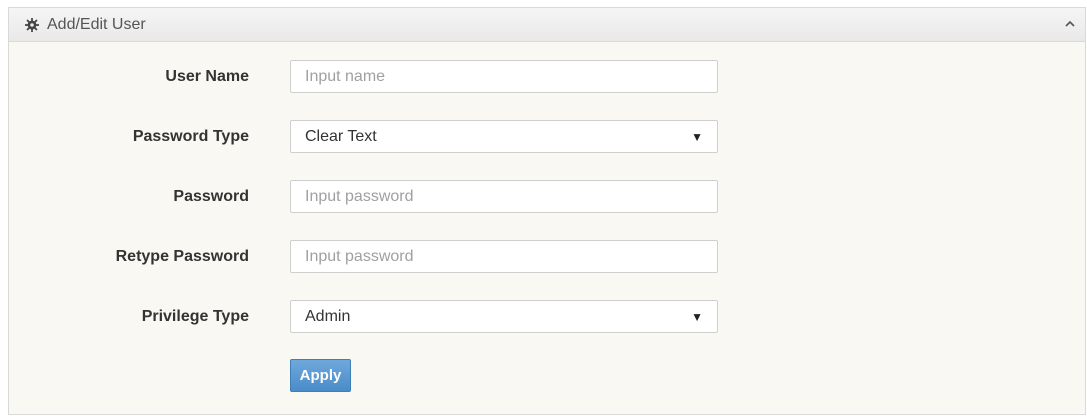 The width and height of the screenshot is (1087, 416). What do you see at coordinates (211, 196) in the screenshot?
I see `password-label: Password` at bounding box center [211, 196].